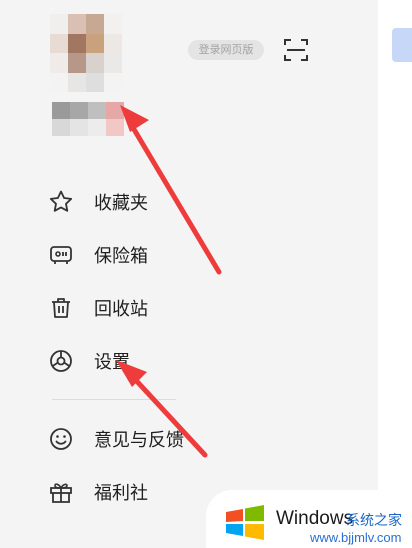  What do you see at coordinates (61, 202) in the screenshot?
I see `star-icon` at bounding box center [61, 202].